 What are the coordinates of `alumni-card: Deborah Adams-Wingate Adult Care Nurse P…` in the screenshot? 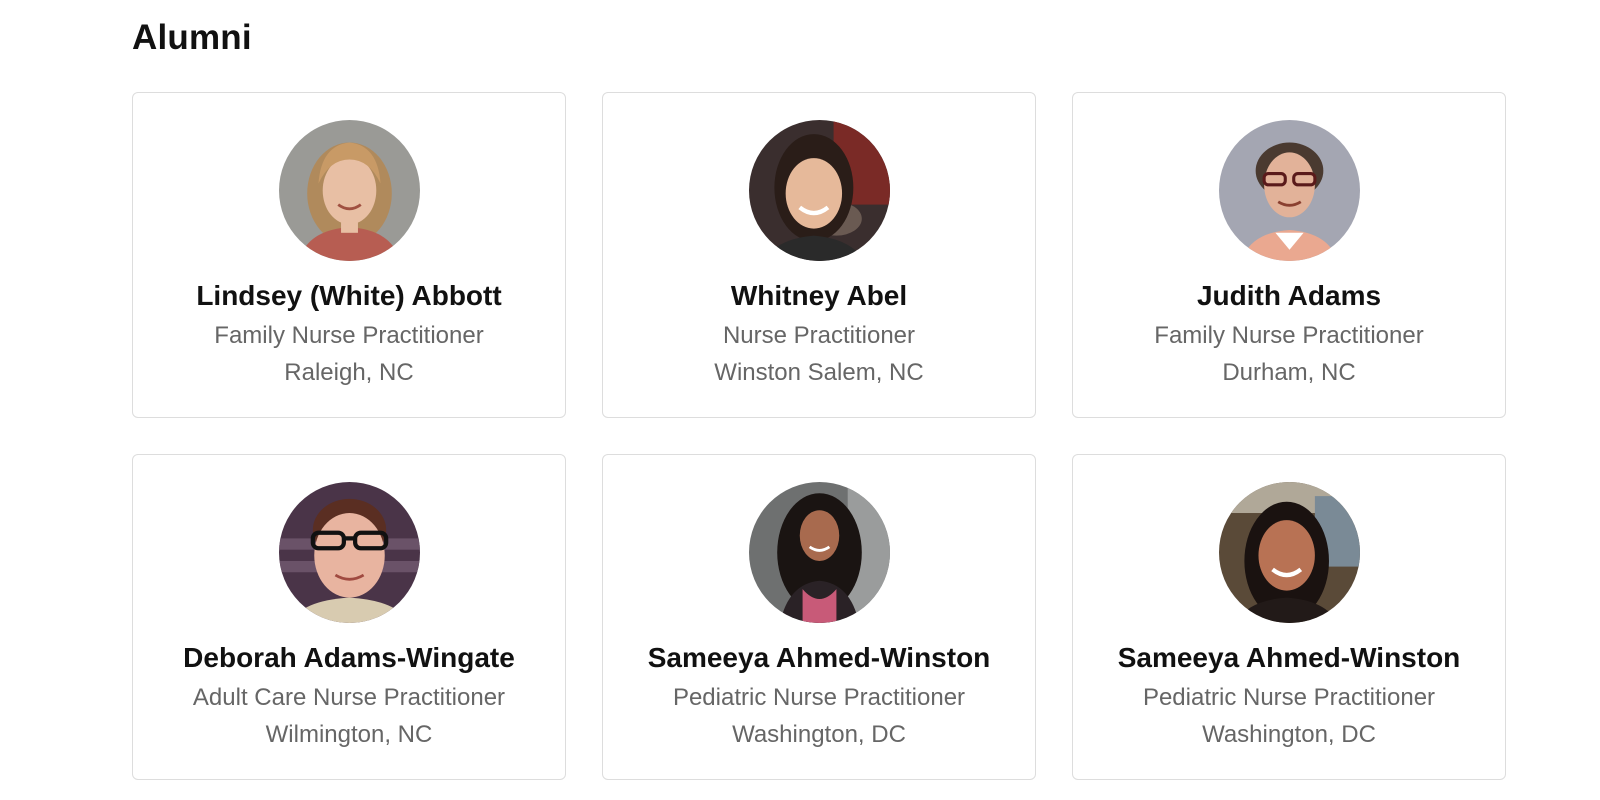 It's located at (349, 617).